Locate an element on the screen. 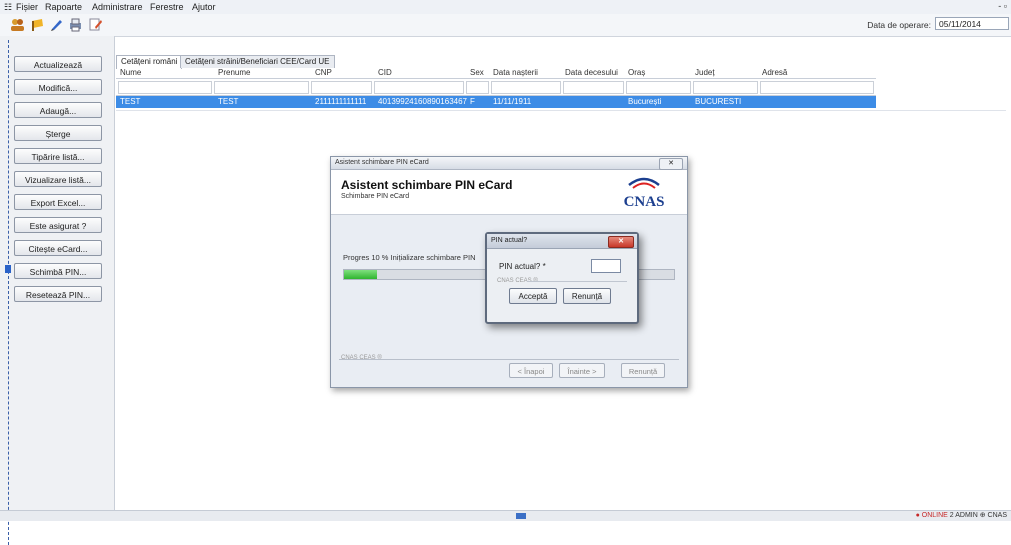  accept-button: Acceptă is located at coordinates (533, 296).